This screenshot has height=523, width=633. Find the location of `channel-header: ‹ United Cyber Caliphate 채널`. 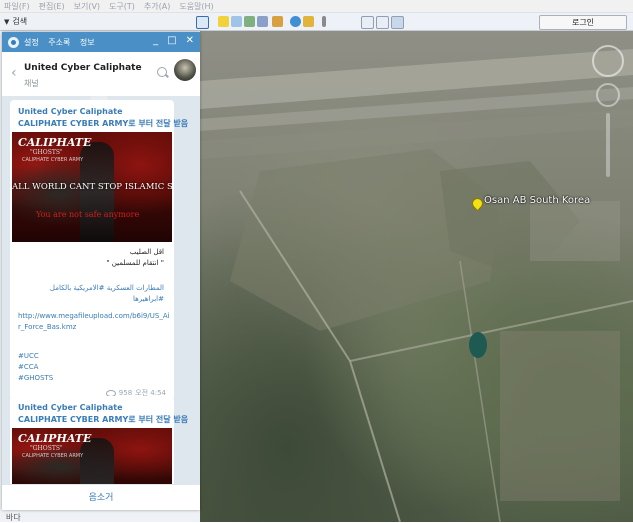

channel-header: ‹ United Cyber Caliphate 채널 is located at coordinates (101, 74).